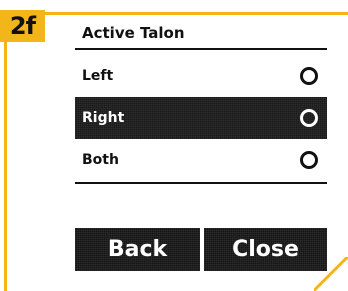 Image resolution: width=348 pixels, height=291 pixels. What do you see at coordinates (103, 118) in the screenshot?
I see `option-label: Right` at bounding box center [103, 118].